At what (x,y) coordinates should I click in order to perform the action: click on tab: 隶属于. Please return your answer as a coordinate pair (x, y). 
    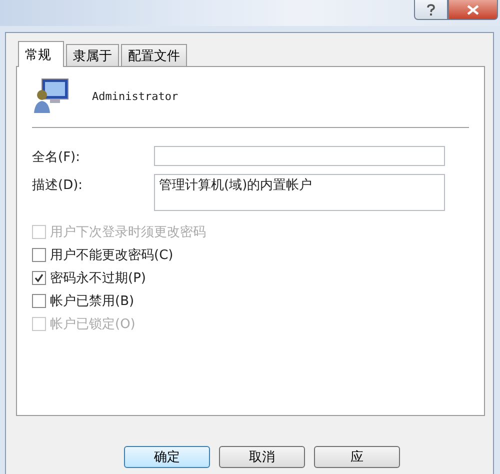
    Looking at the image, I should click on (92, 55).